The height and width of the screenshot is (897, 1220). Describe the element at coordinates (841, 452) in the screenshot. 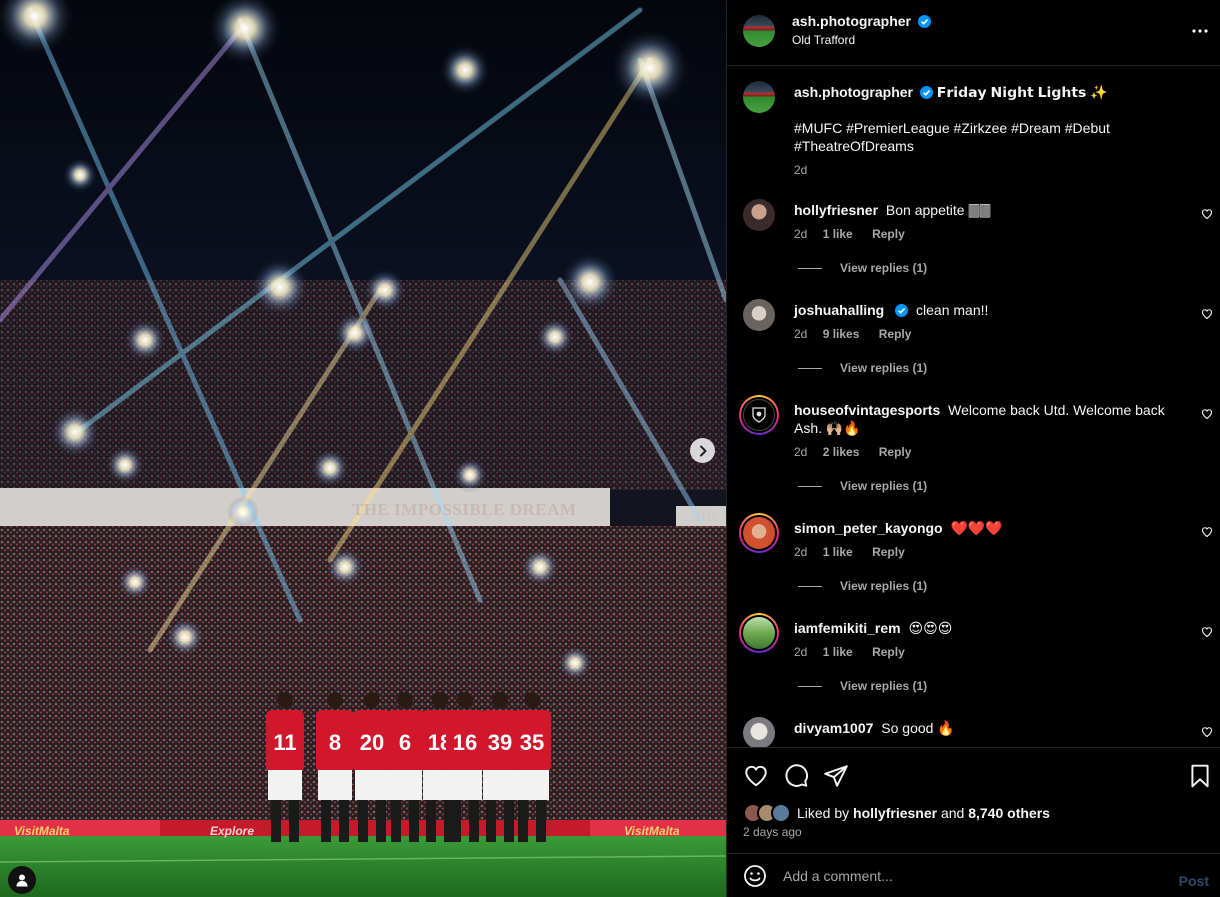

I see `comment-likes: 2 likes` at that location.